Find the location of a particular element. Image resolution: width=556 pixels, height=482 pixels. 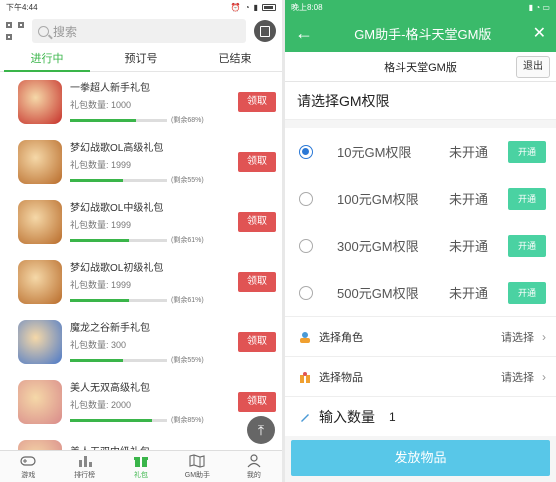

remaining-text: (剩余68%) is located at coordinates (187, 120).